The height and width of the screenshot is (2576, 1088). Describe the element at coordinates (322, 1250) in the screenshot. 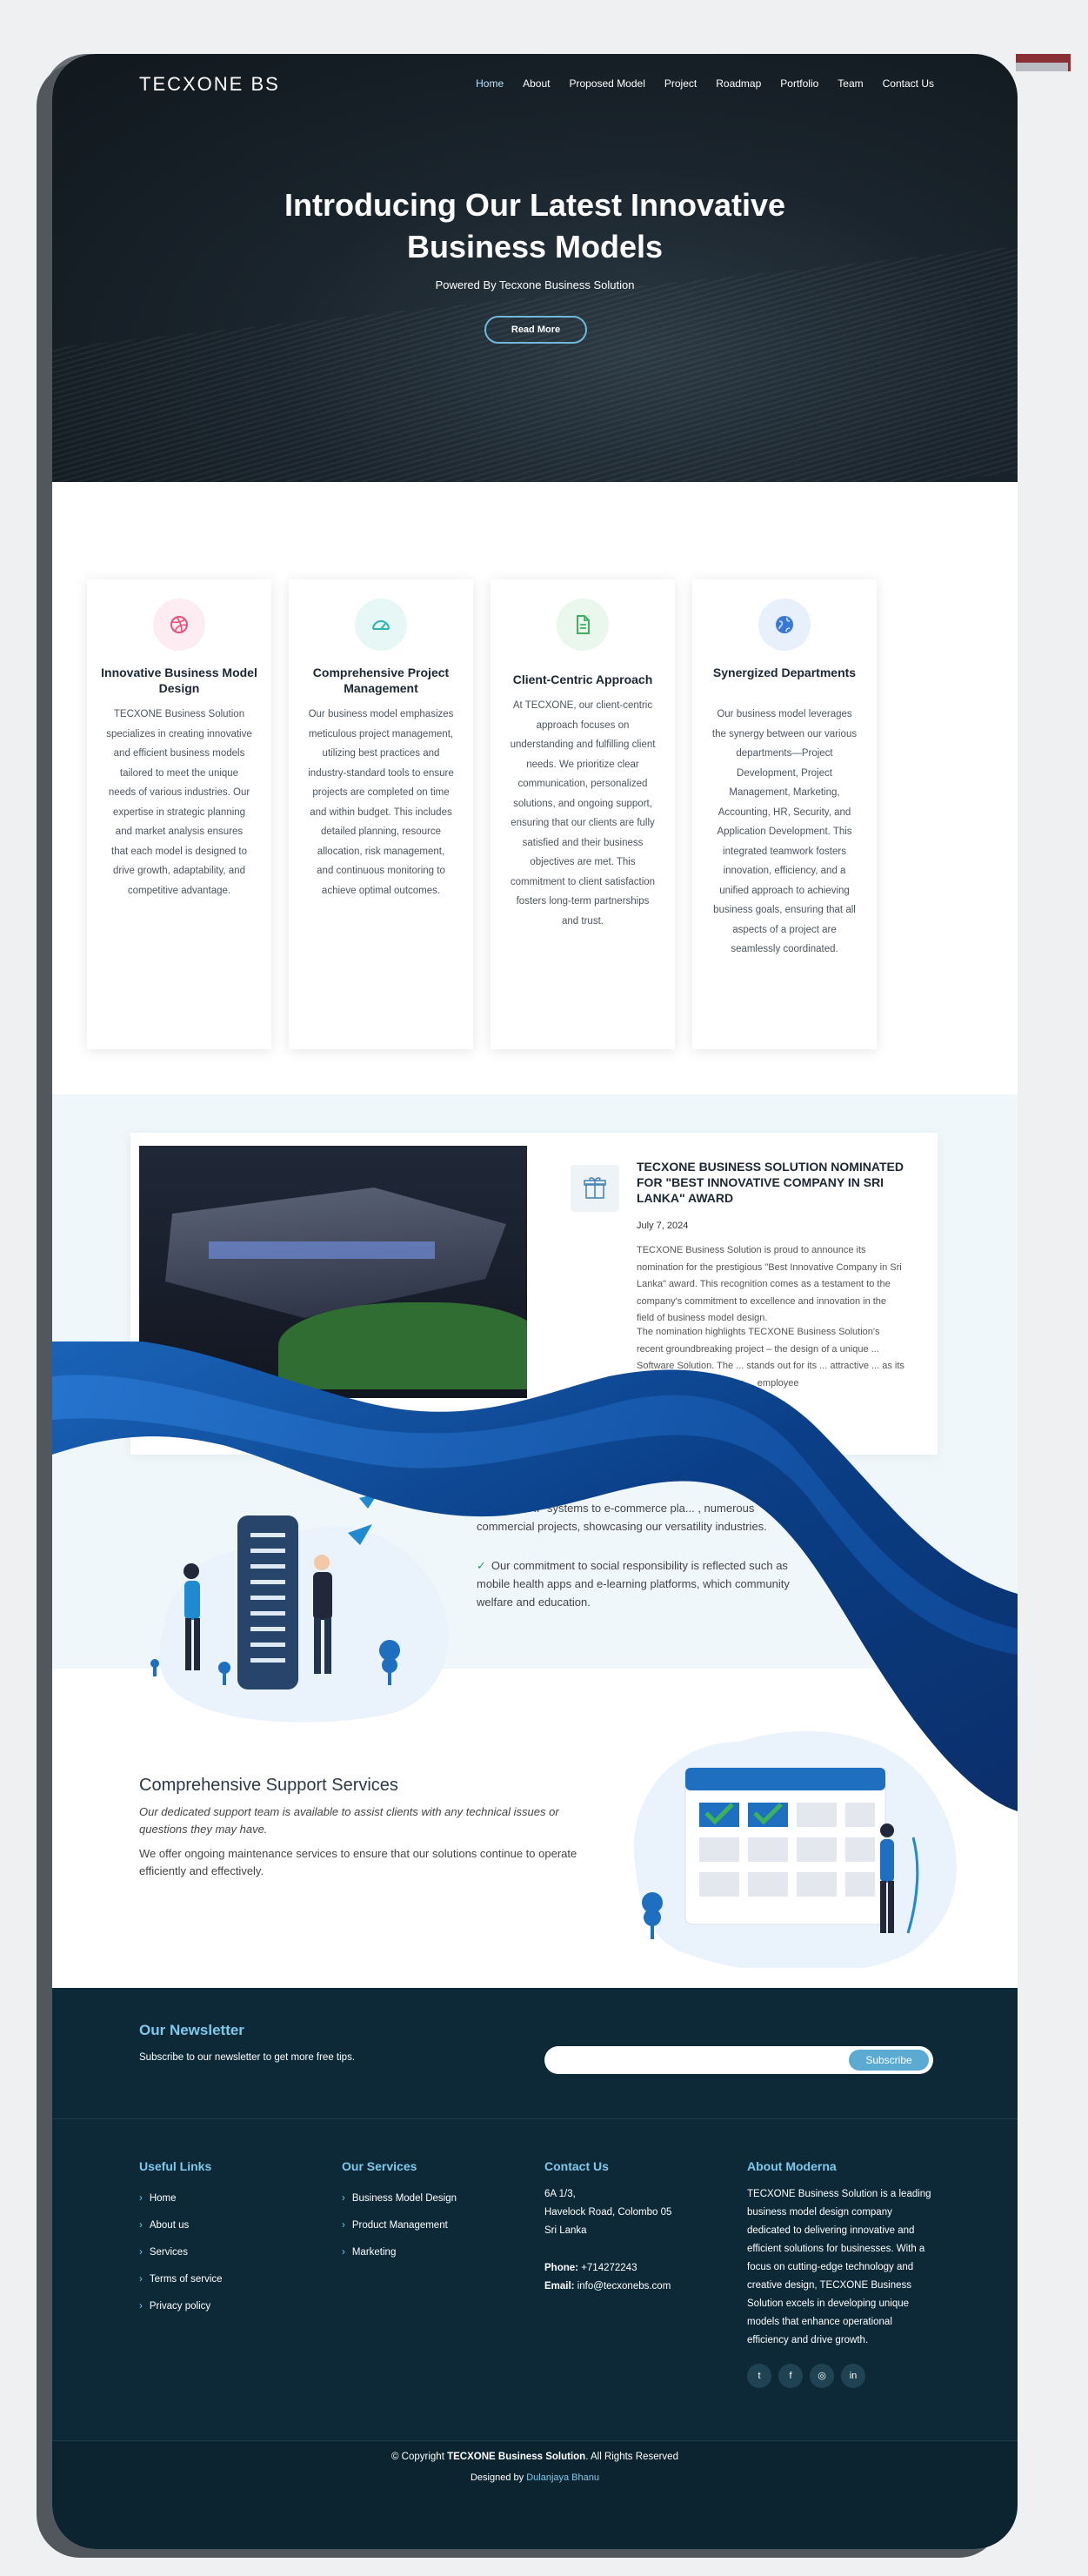

I see `building-windows` at that location.